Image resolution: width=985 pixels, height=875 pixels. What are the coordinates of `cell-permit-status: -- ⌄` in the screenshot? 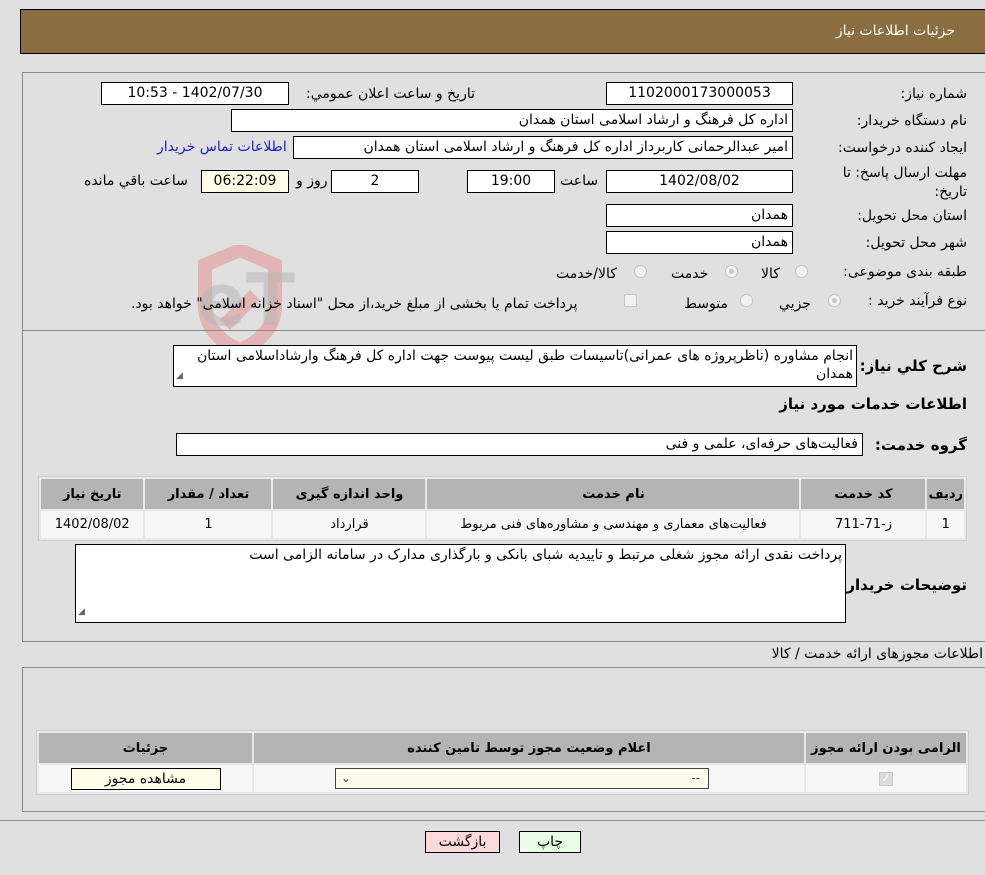 It's located at (529, 778).